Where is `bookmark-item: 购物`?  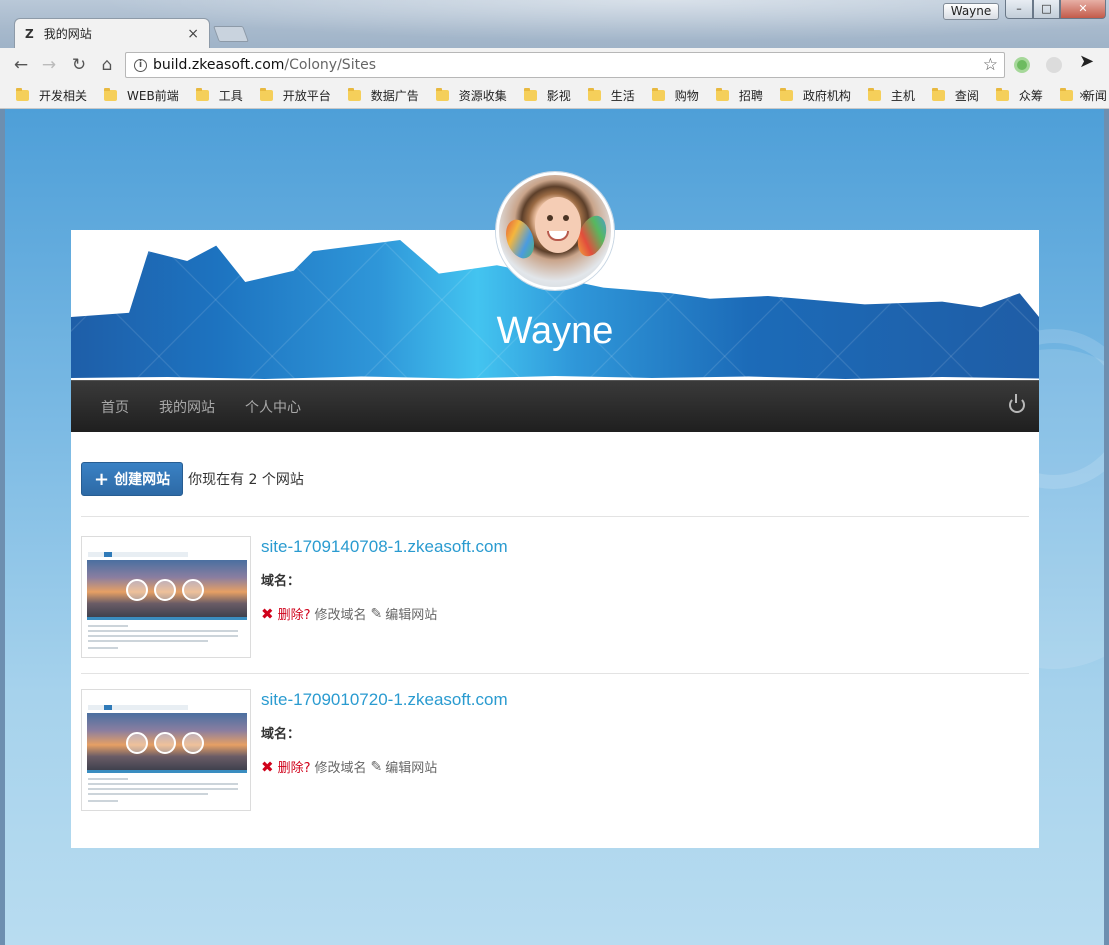 bookmark-item: 购物 is located at coordinates (675, 95).